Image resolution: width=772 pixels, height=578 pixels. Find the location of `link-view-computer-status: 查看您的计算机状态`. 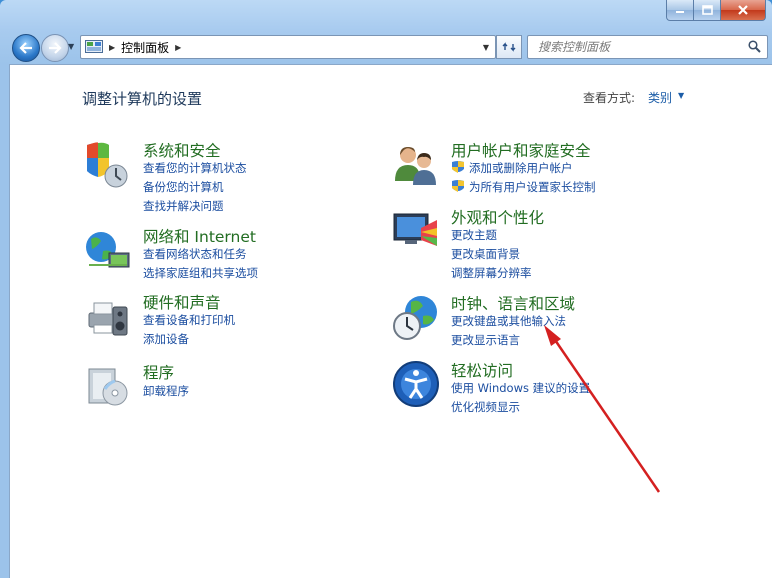

link-view-computer-status: 查看您的计算机状态 is located at coordinates (195, 168).